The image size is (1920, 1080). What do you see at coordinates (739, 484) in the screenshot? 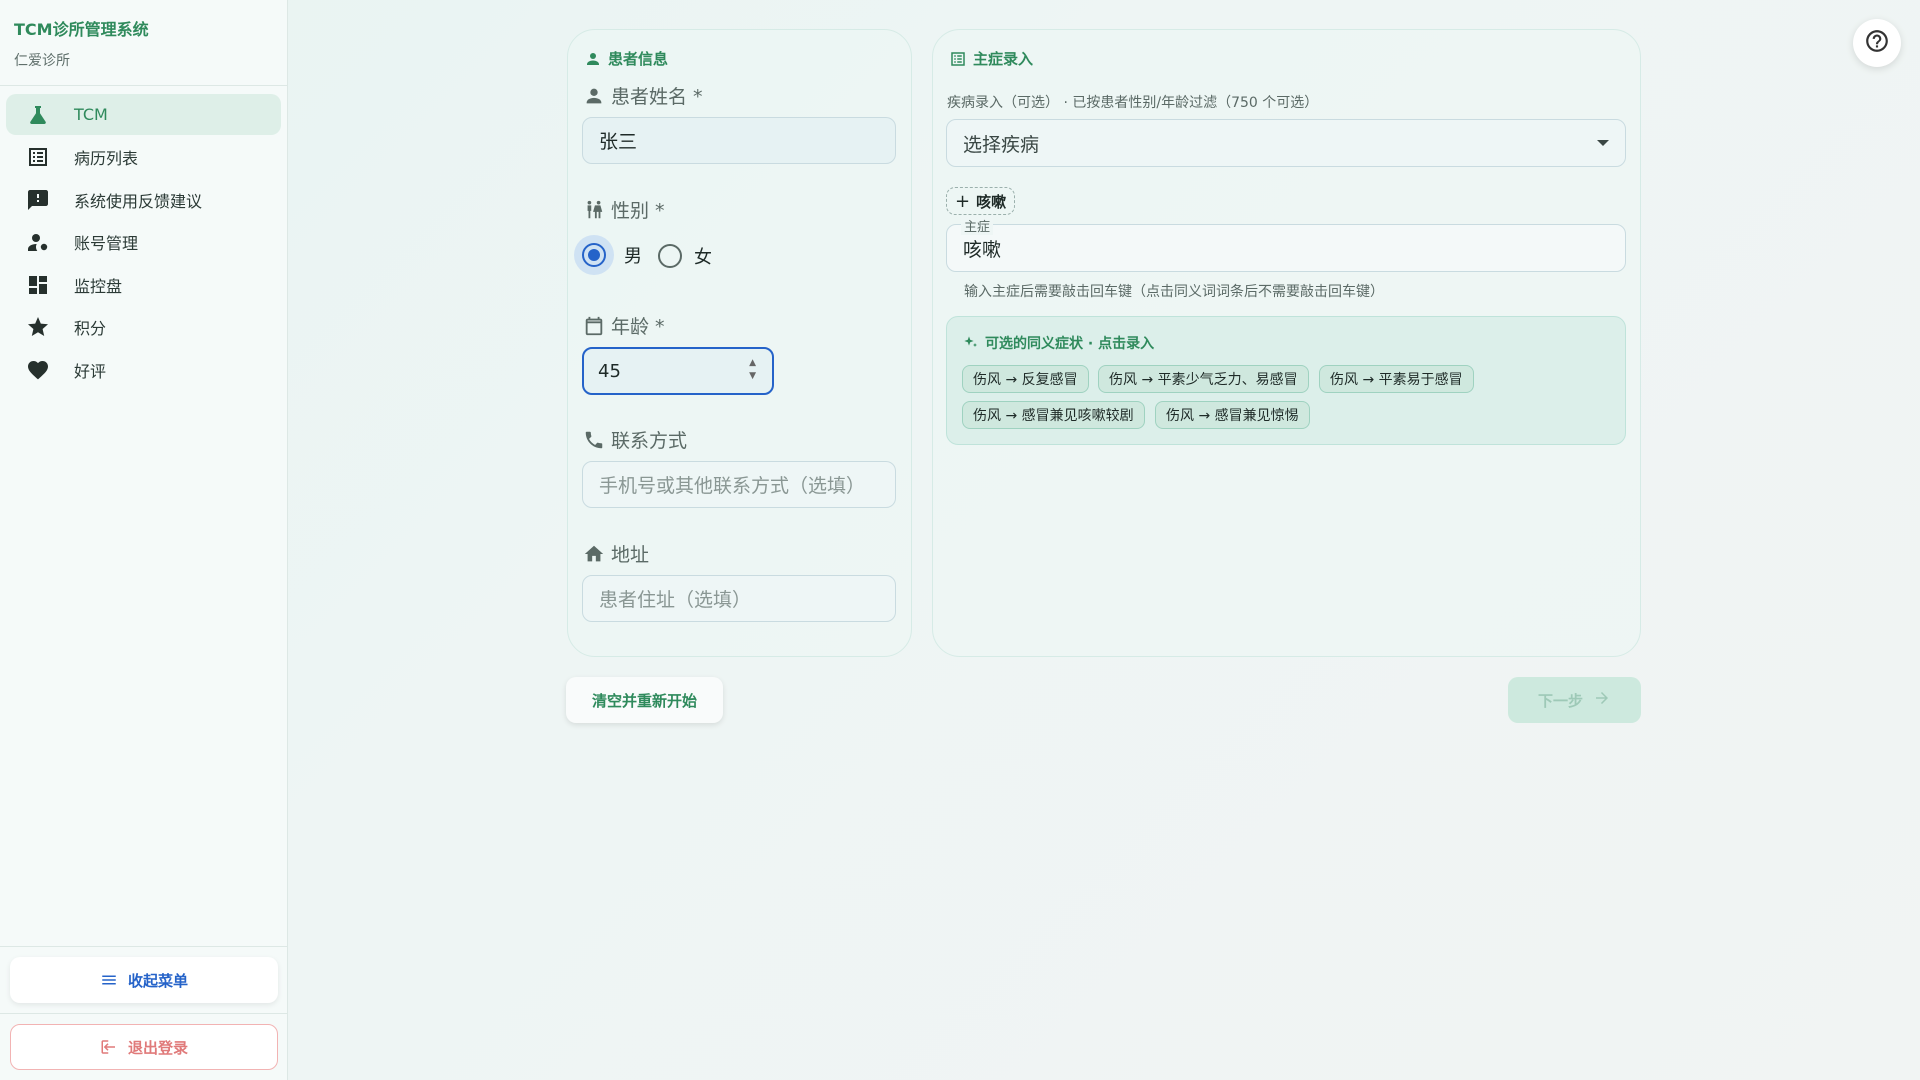
I see `contact-input: 手机号或其他联系方式（选填）` at bounding box center [739, 484].